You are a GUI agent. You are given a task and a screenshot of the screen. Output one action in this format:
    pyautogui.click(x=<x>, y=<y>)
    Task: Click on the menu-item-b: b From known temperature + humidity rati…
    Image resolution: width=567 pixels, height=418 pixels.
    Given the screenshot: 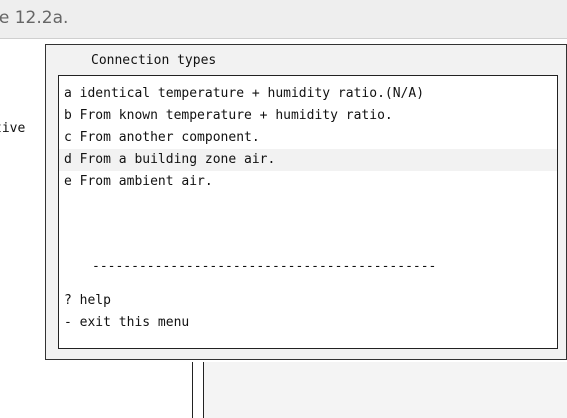 What is the action you would take?
    pyautogui.click(x=308, y=116)
    